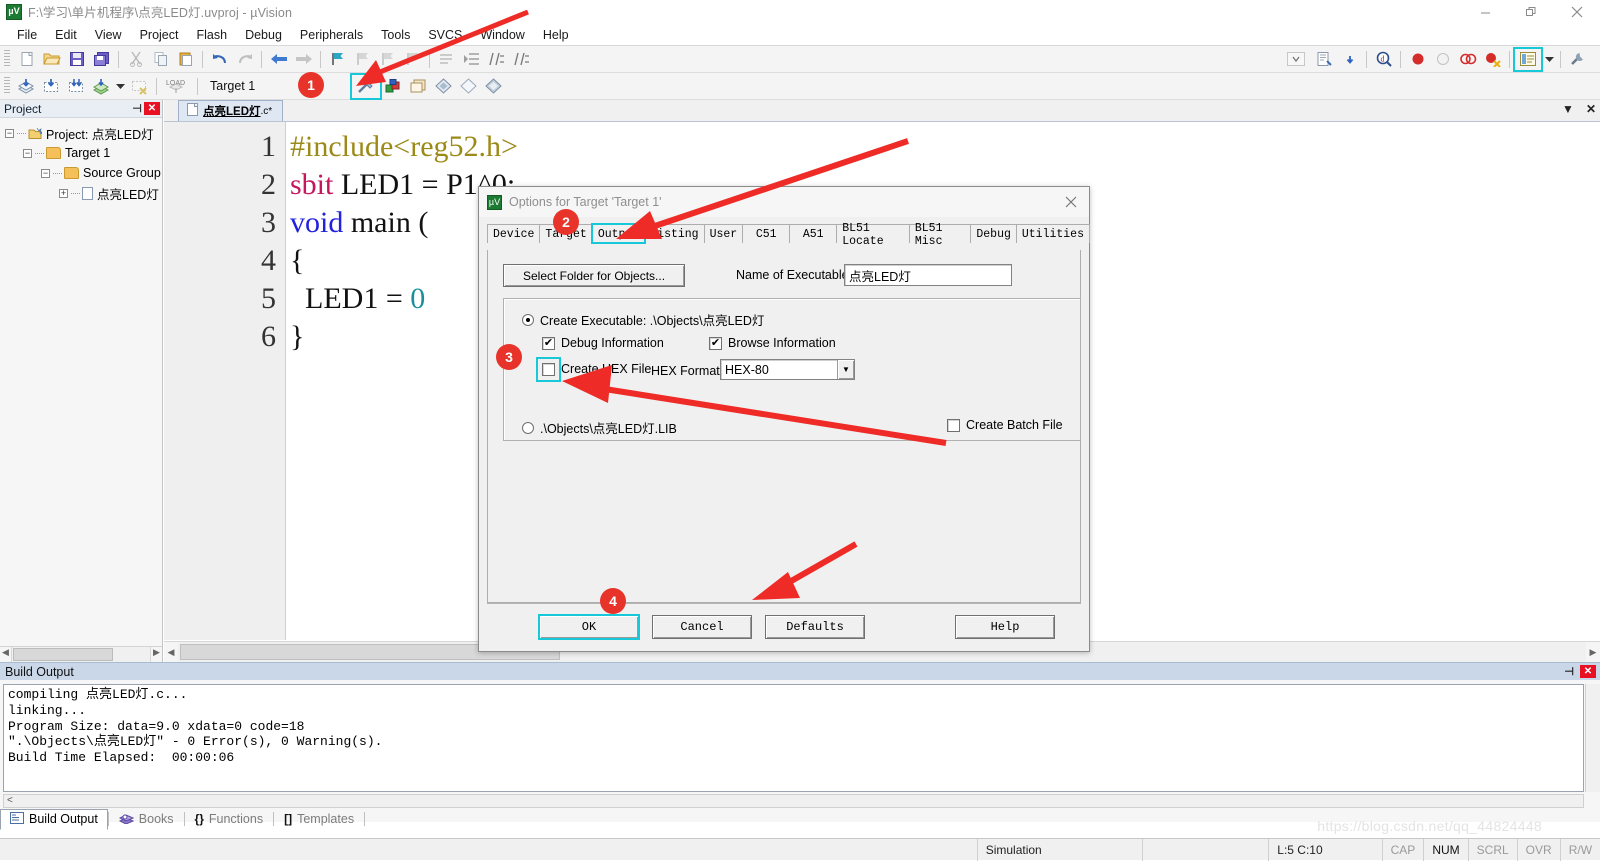 The image size is (1600, 861). Describe the element at coordinates (404, 147) in the screenshot. I see `code-line: #include<reg52.h>` at that location.